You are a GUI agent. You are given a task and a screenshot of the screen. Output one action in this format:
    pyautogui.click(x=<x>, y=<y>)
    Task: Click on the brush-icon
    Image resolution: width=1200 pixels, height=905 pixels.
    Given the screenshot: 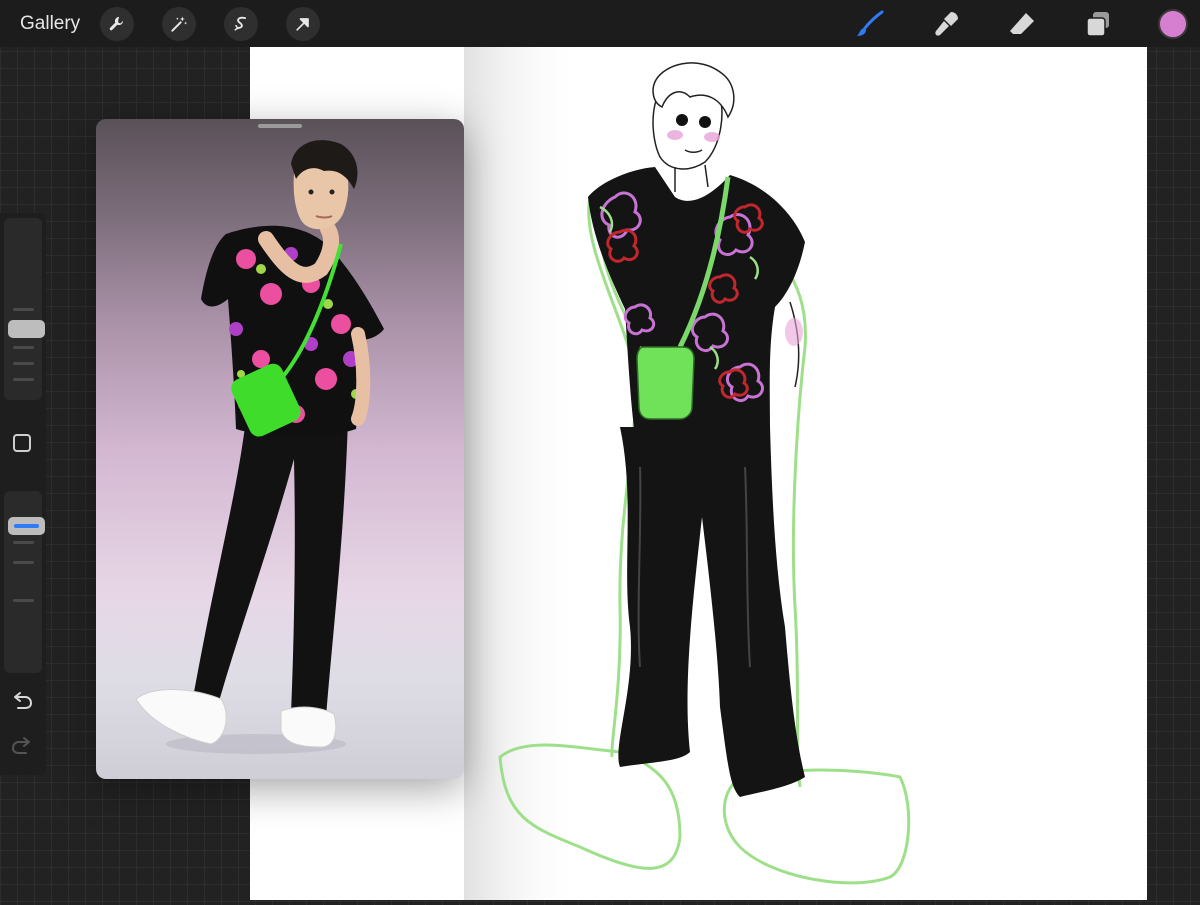 What is the action you would take?
    pyautogui.click(x=870, y=23)
    